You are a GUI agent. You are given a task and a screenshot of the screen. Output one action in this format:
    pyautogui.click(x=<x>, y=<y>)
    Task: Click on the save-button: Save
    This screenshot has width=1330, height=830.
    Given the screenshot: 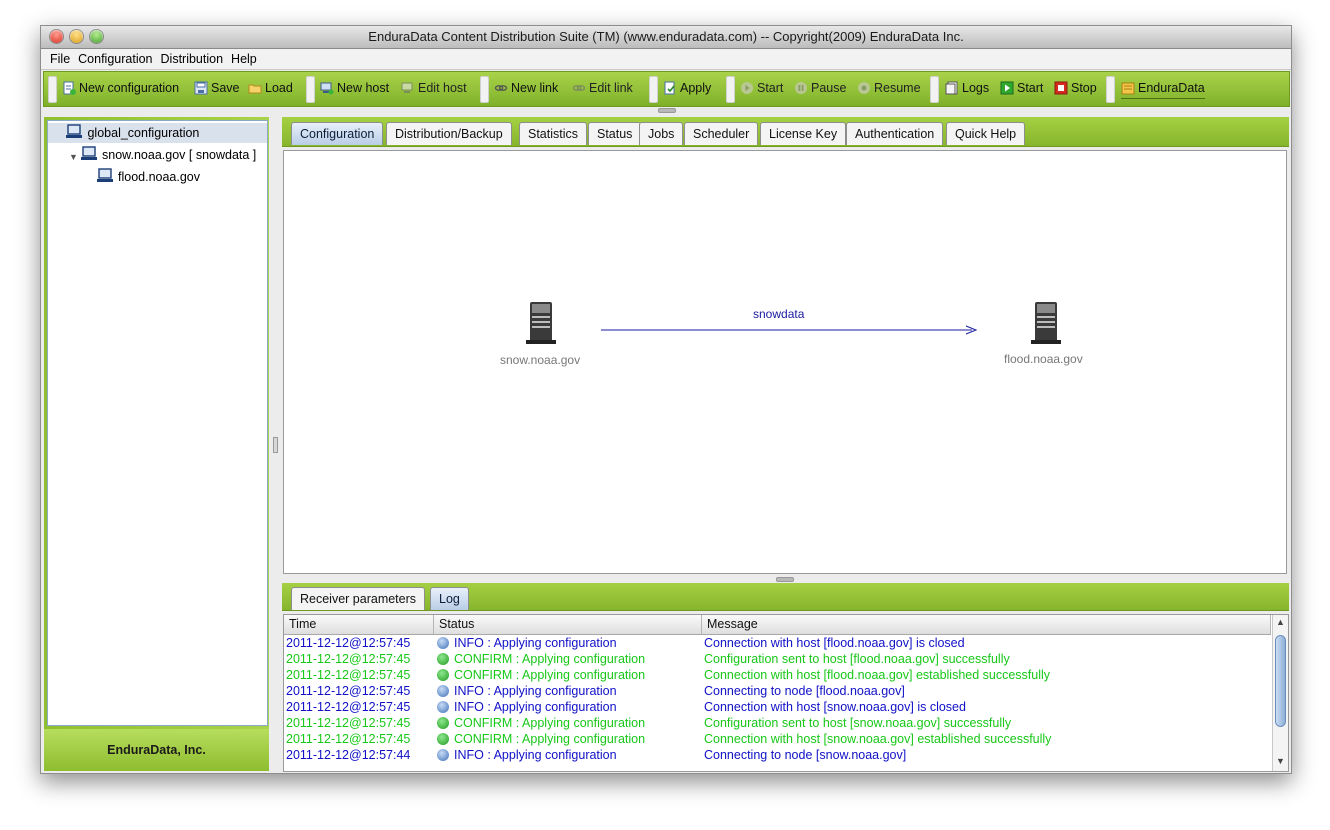 What is the action you would take?
    pyautogui.click(x=217, y=88)
    